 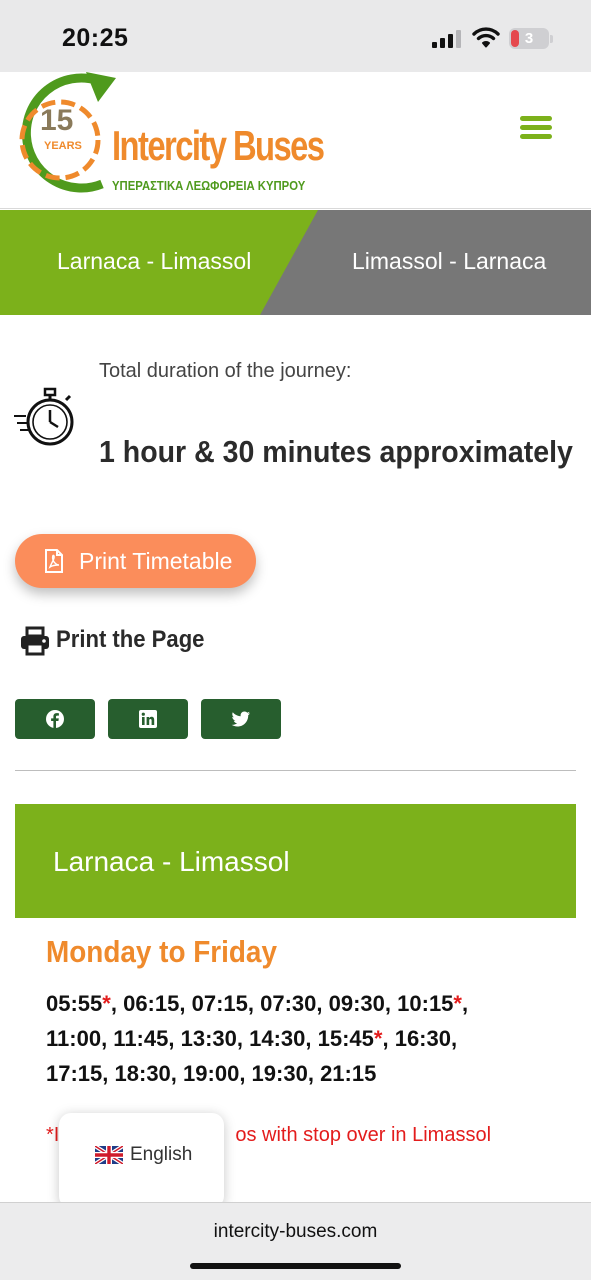 I want to click on cellular-signal-icon, so click(x=447, y=39).